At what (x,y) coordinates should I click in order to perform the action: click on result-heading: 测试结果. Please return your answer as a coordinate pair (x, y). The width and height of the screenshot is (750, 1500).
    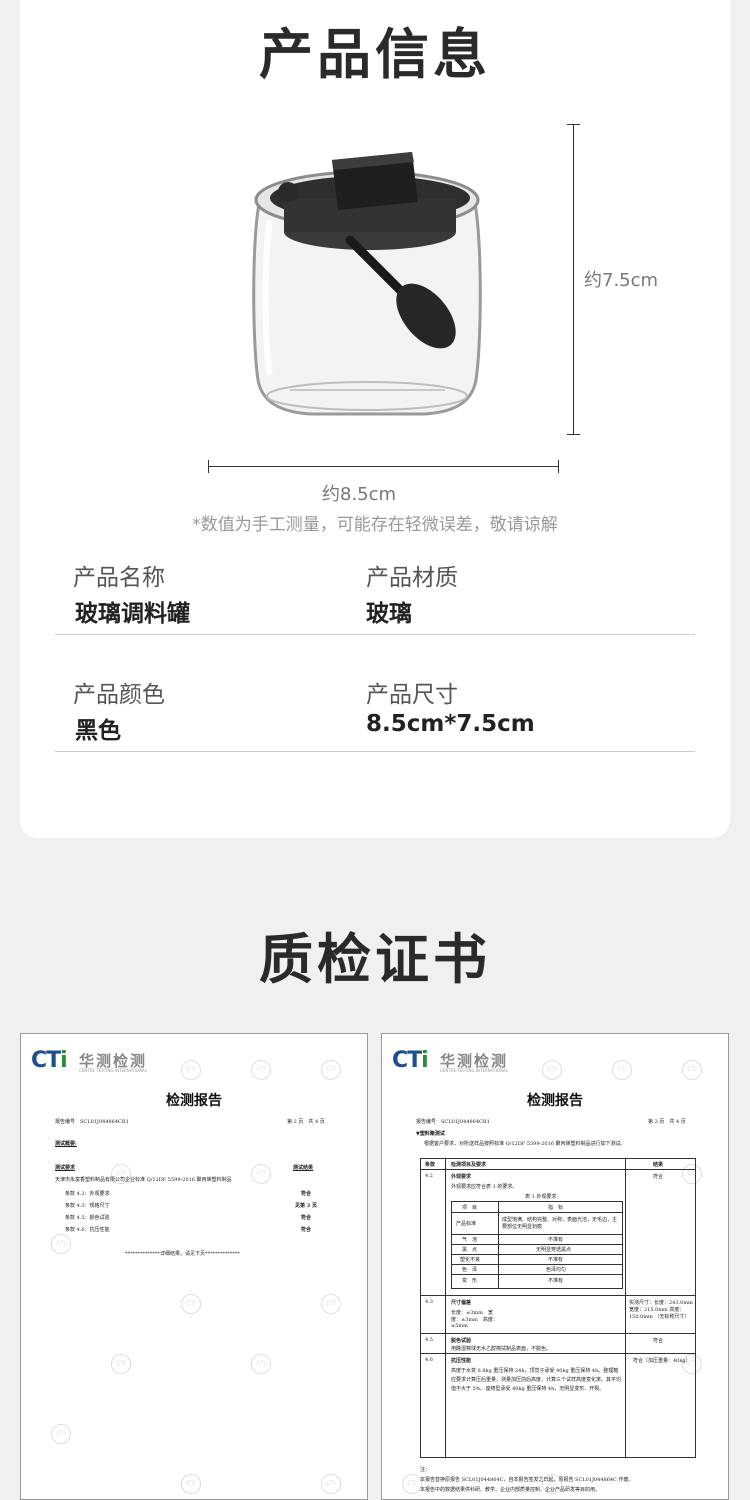
    Looking at the image, I should click on (303, 1168).